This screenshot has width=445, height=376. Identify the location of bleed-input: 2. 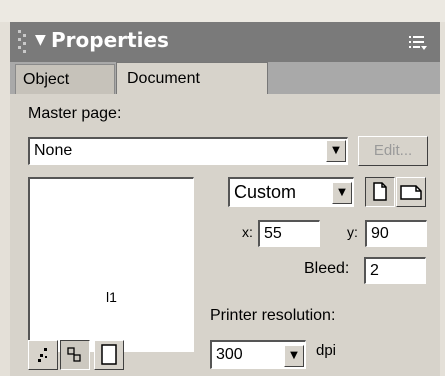
(395, 270).